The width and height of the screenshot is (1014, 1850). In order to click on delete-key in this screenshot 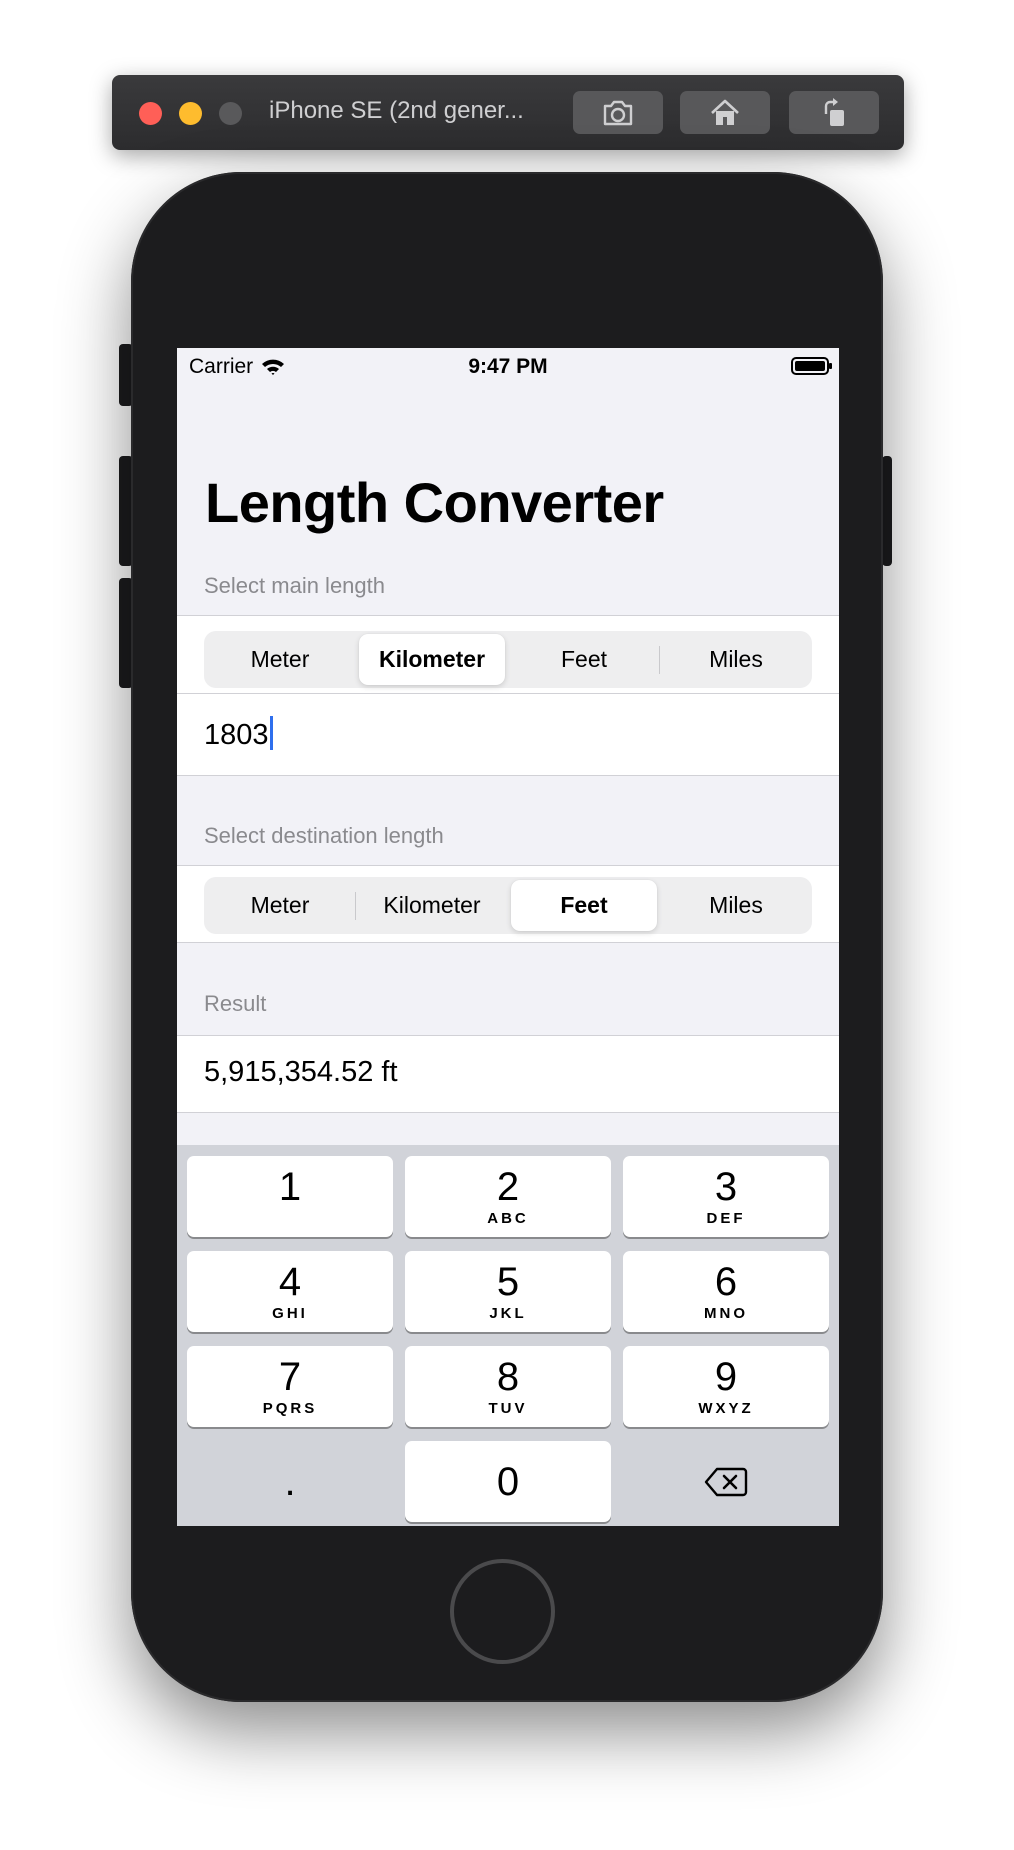, I will do `click(726, 1481)`.